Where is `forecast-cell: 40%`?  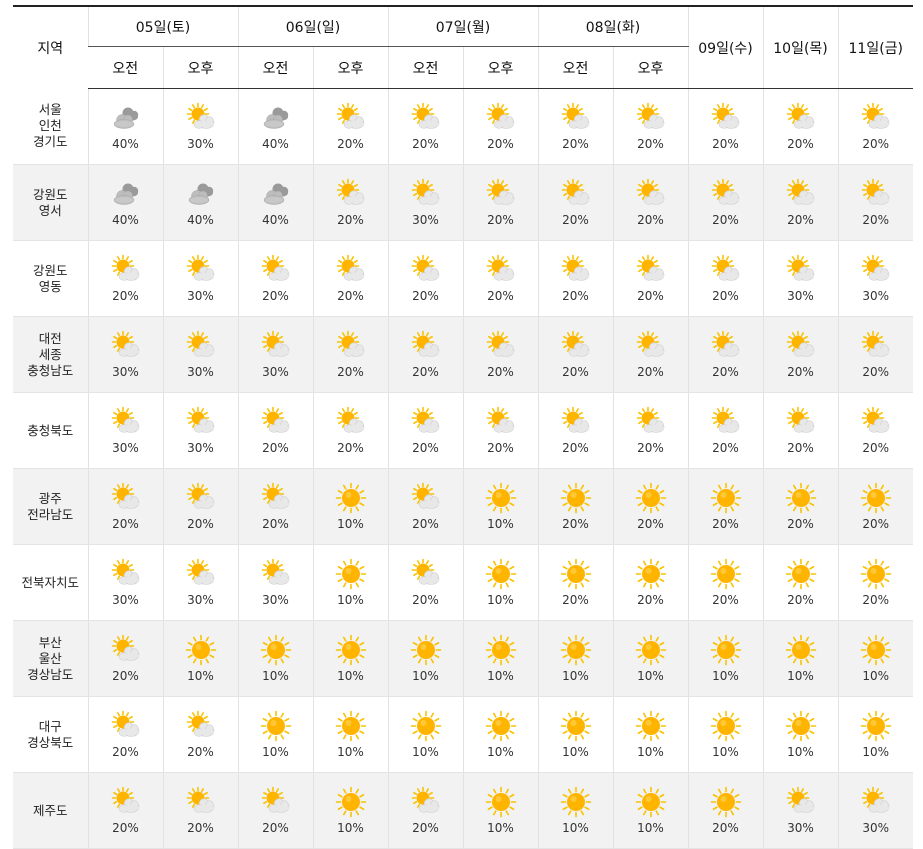 forecast-cell: 40% is located at coordinates (125, 126).